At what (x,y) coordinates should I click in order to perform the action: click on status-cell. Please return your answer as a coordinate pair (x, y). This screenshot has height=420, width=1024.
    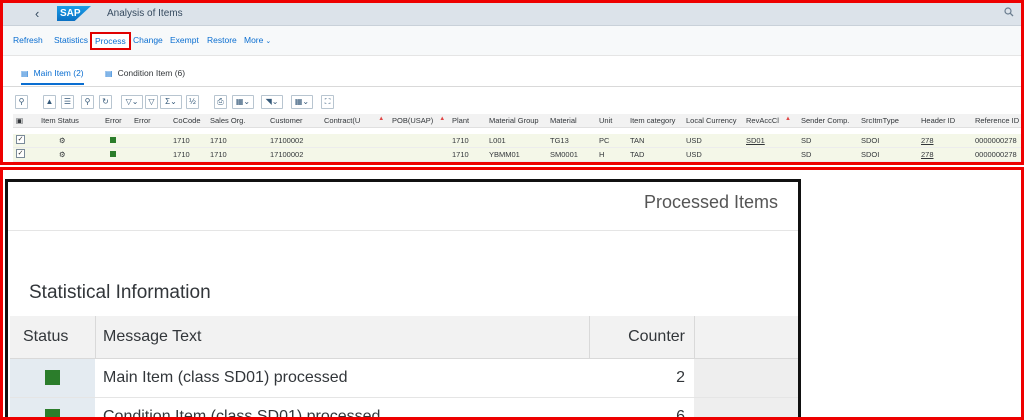
    Looking at the image, I should click on (52, 378).